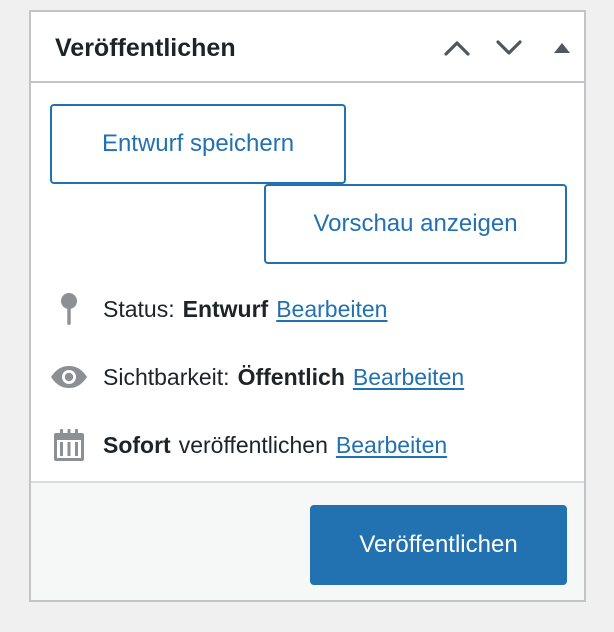 This screenshot has height=632, width=614. What do you see at coordinates (331, 309) in the screenshot?
I see `edit-status-link: Bearbeiten` at bounding box center [331, 309].